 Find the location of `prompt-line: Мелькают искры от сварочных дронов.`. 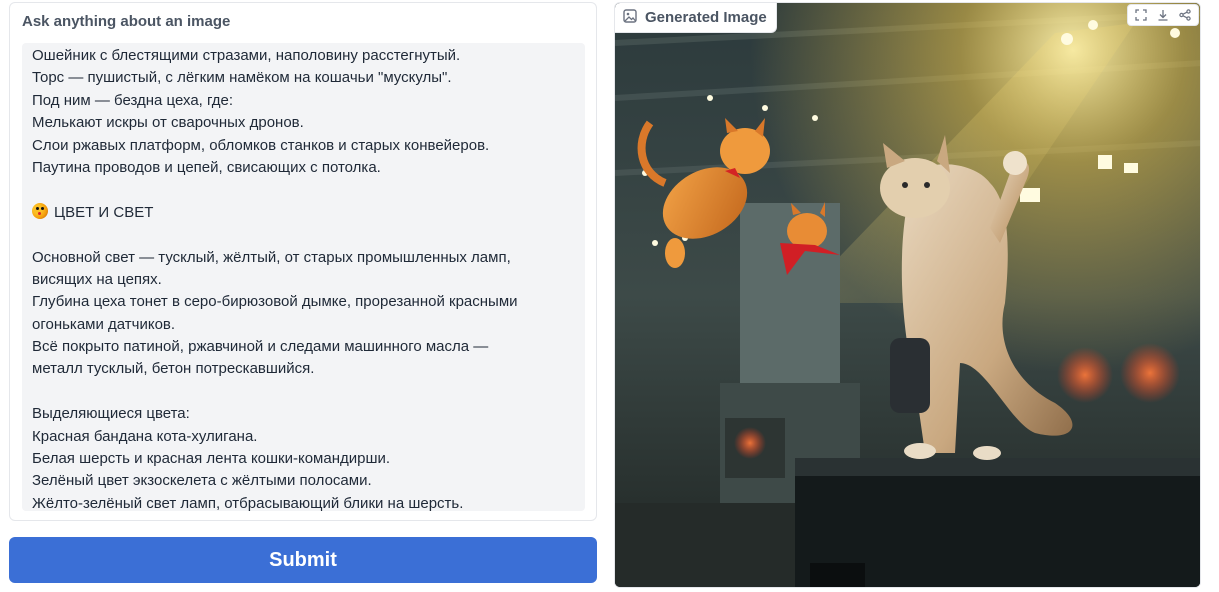

prompt-line: Мелькают искры от сварочных дронов. is located at coordinates (168, 123).